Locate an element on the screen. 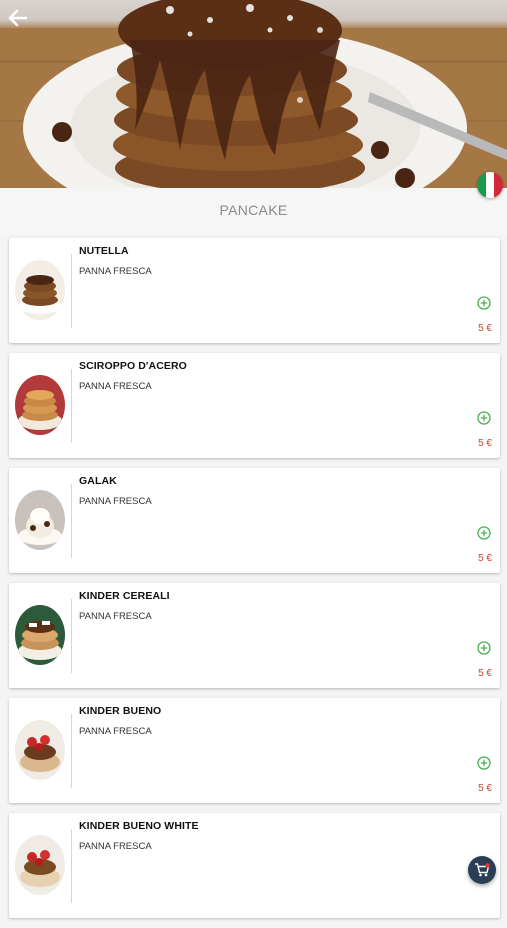 Image resolution: width=507 pixels, height=928 pixels. back-button is located at coordinates (19, 18).